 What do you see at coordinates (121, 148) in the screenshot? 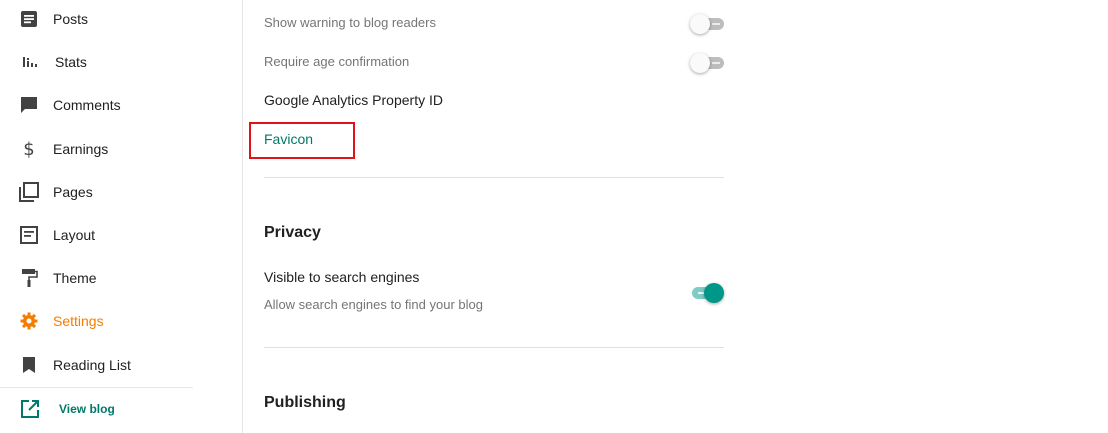
I see `sidebar-item-earnings: $ Earnings` at bounding box center [121, 148].